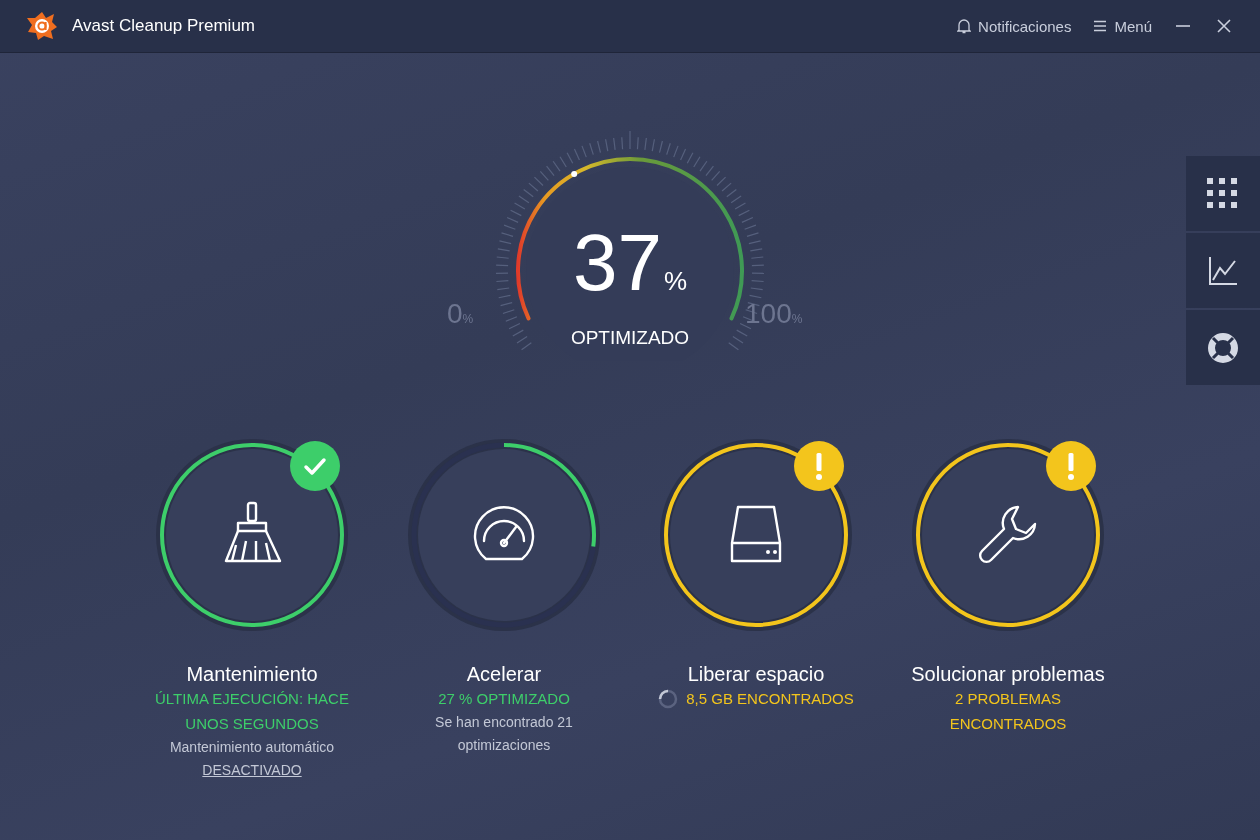 This screenshot has width=1260, height=840. What do you see at coordinates (253, 533) in the screenshot?
I see `broom-icon` at bounding box center [253, 533].